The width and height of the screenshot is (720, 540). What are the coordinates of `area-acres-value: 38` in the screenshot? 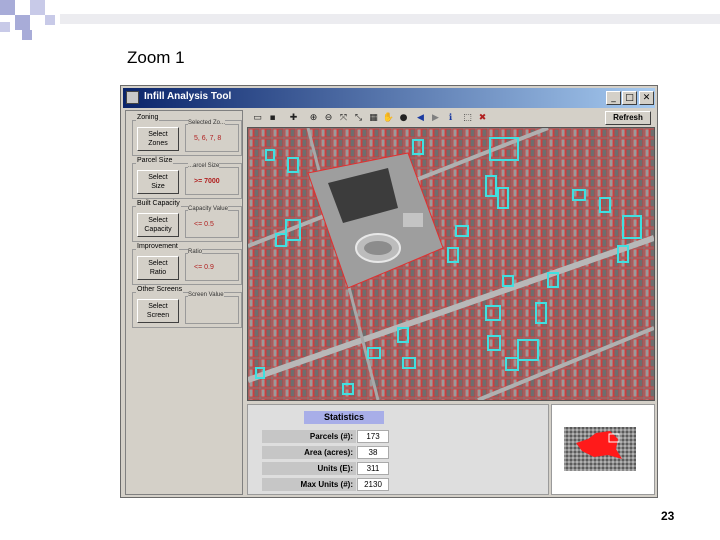 It's located at (373, 452).